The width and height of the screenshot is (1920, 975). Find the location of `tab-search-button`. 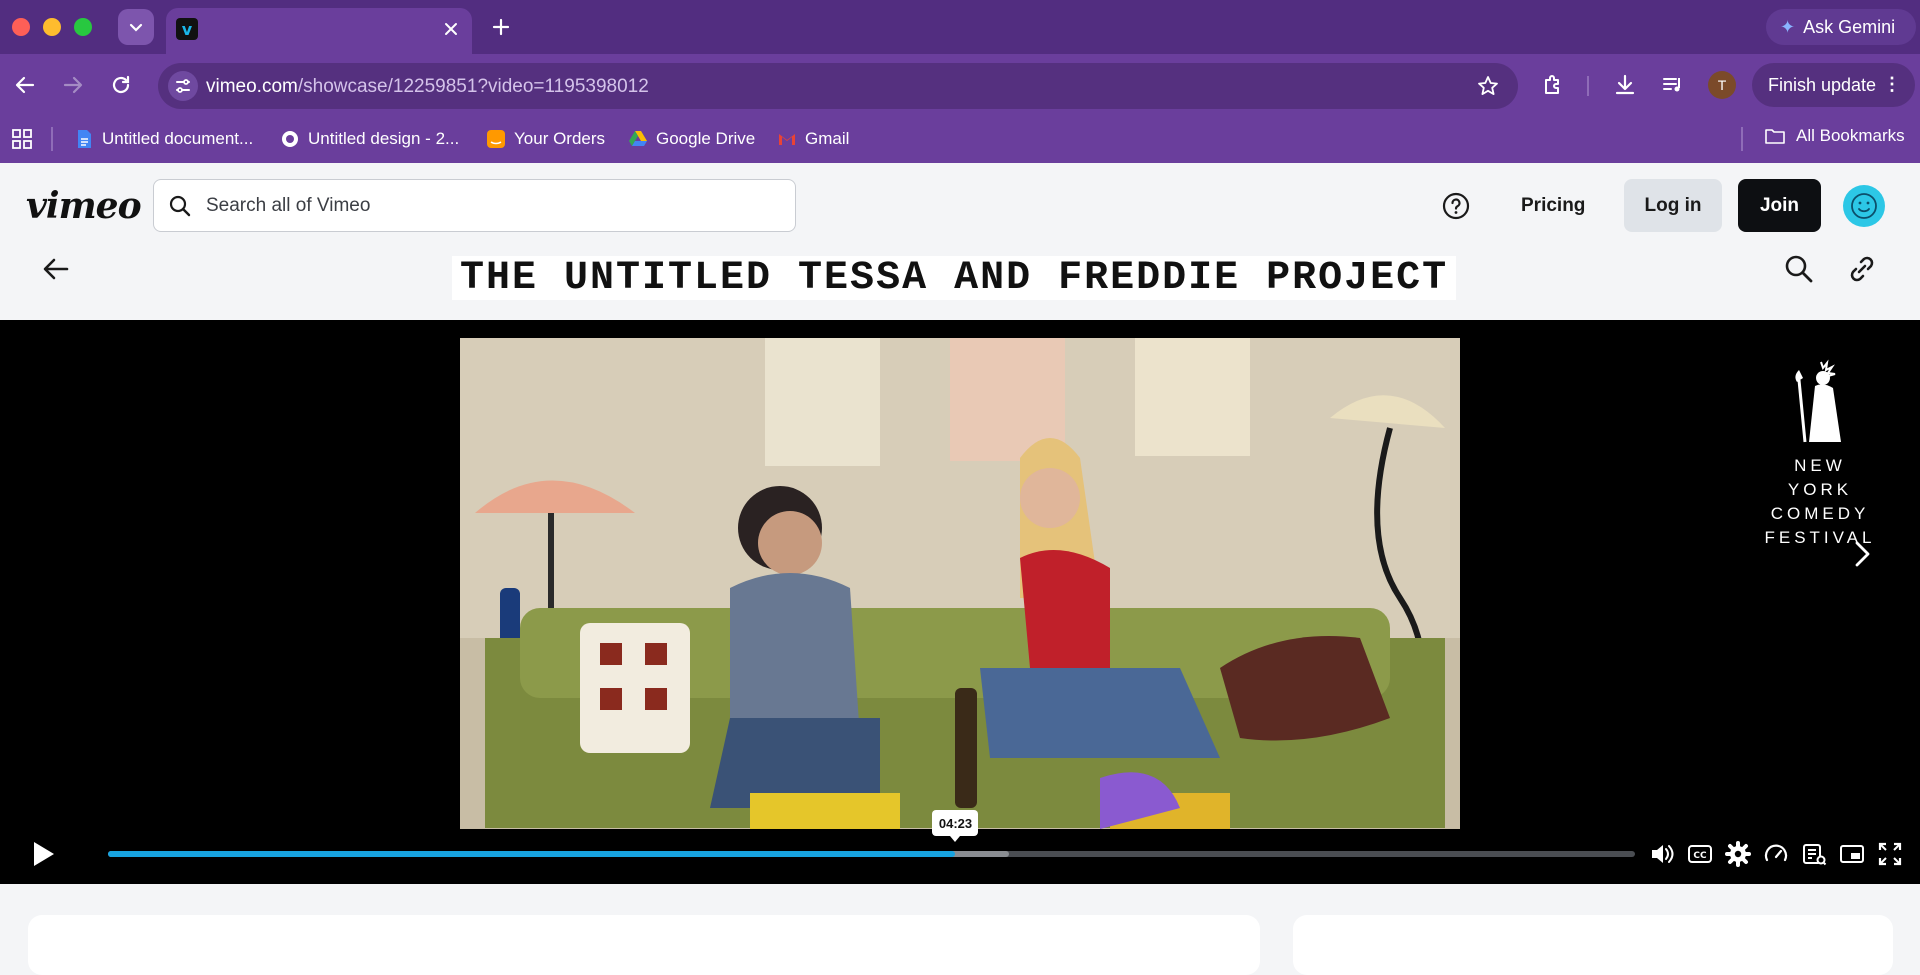

tab-search-button is located at coordinates (136, 27).